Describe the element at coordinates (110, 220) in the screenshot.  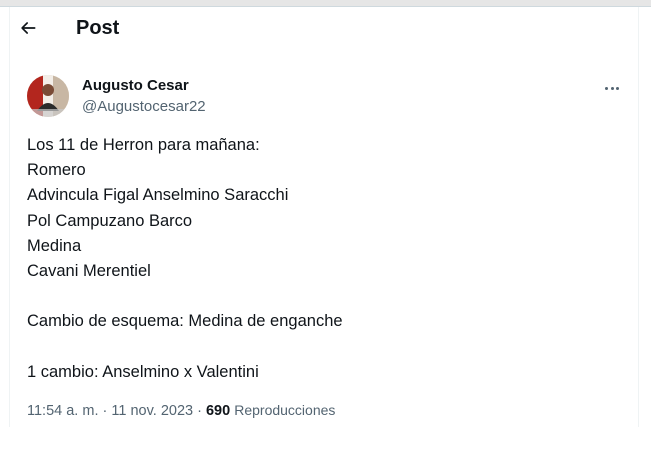
I see `tweet-line: Pol Campuzano Barco` at that location.